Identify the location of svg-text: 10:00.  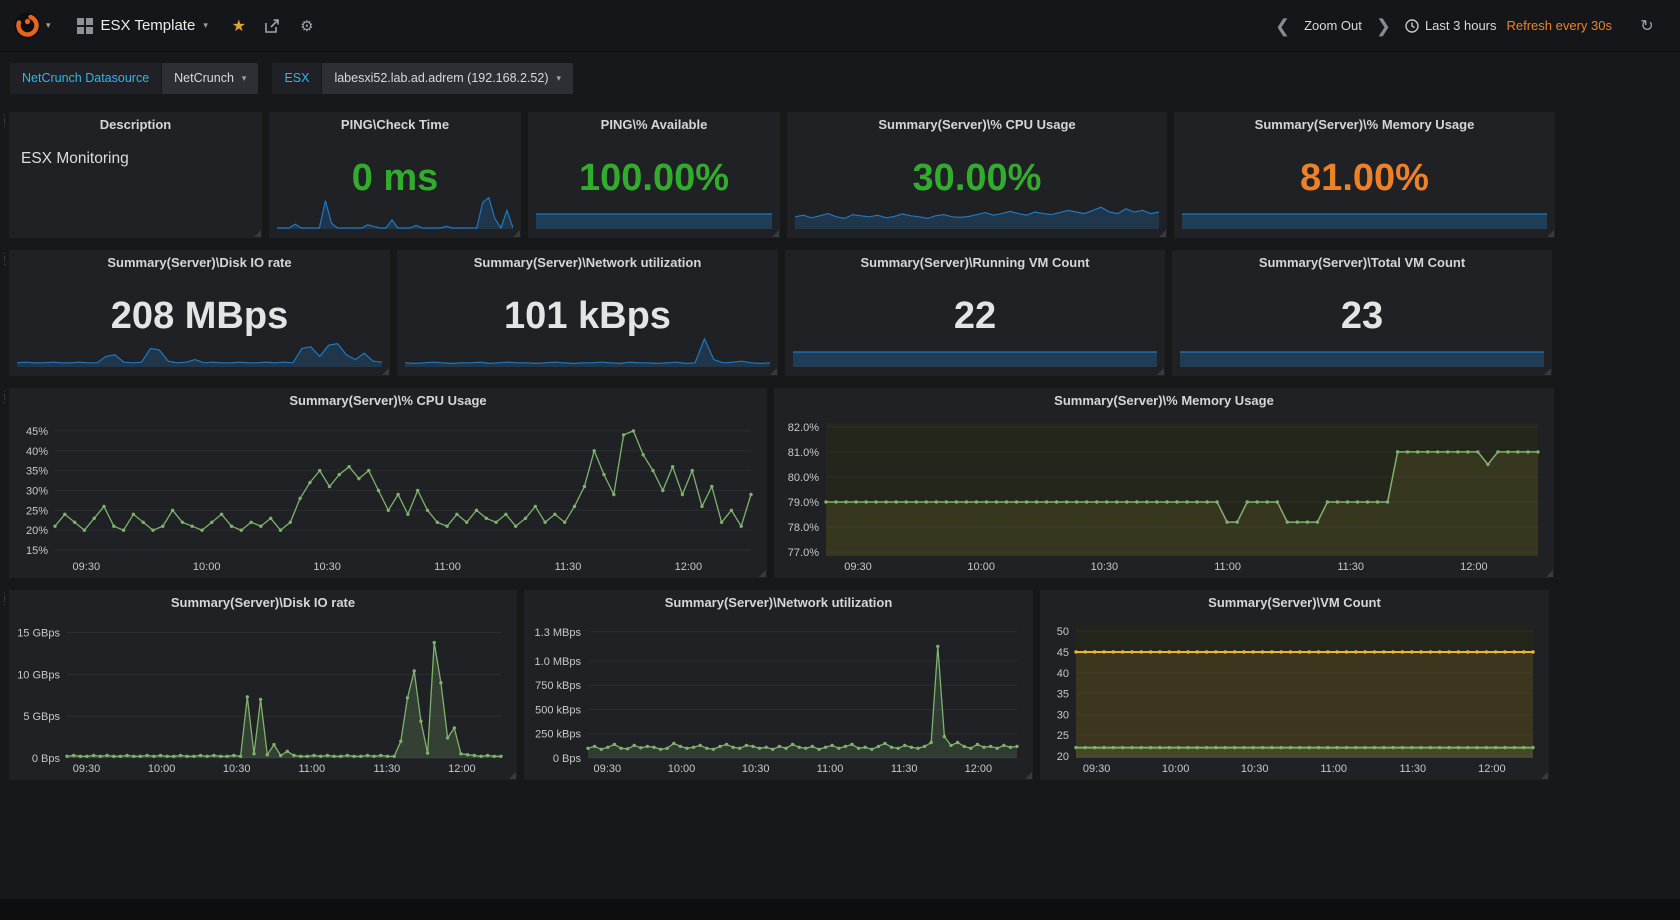
(1176, 769).